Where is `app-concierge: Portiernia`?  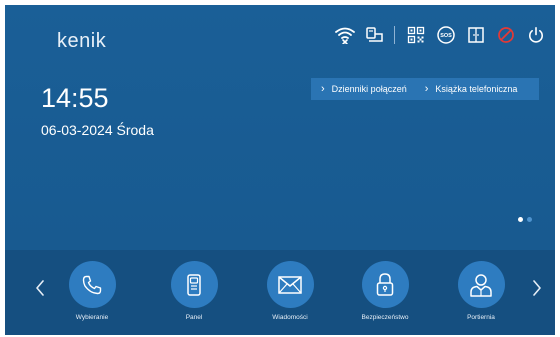 app-concierge: Portiernia is located at coordinates (481, 291).